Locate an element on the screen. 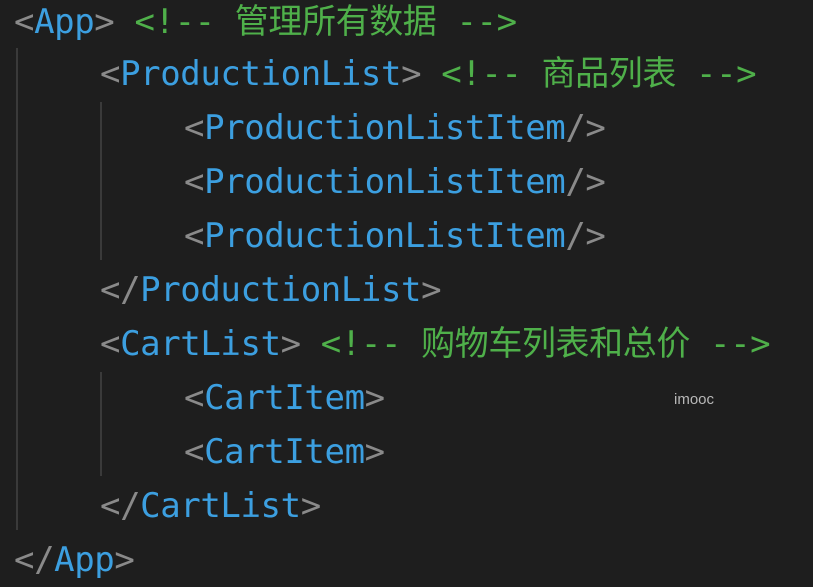 This screenshot has height=587, width=813. code-line: </App> is located at coordinates (67, 560).